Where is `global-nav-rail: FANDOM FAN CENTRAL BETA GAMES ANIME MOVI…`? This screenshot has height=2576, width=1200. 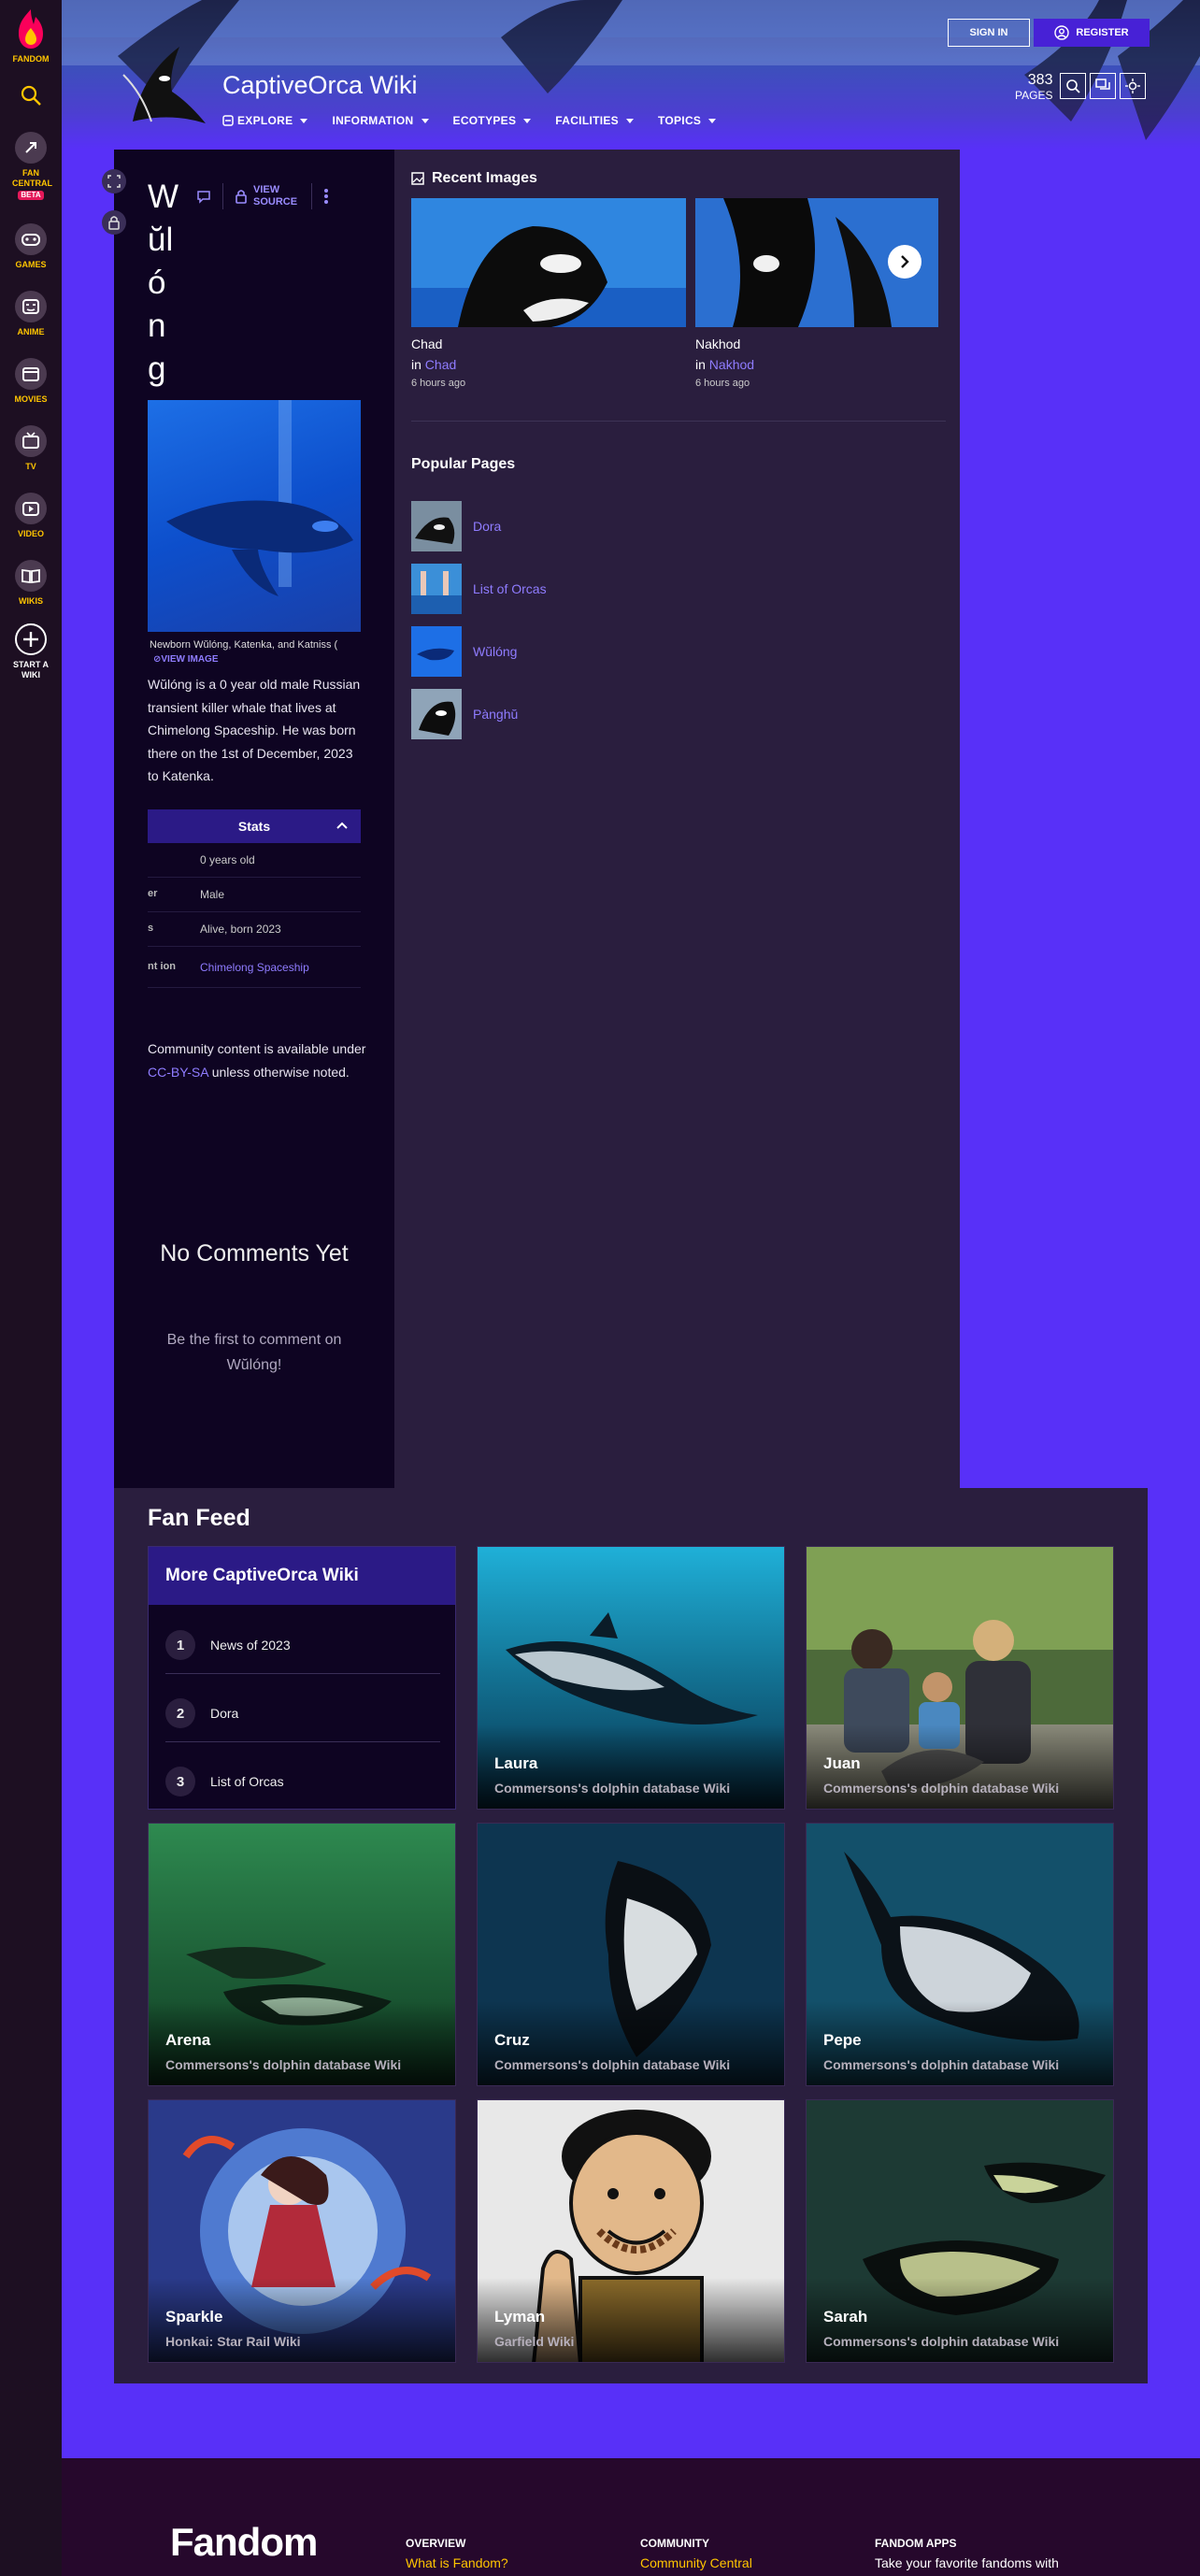 global-nav-rail: FANDOM FAN CENTRAL BETA GAMES ANIME MOVI… is located at coordinates (31, 1288).